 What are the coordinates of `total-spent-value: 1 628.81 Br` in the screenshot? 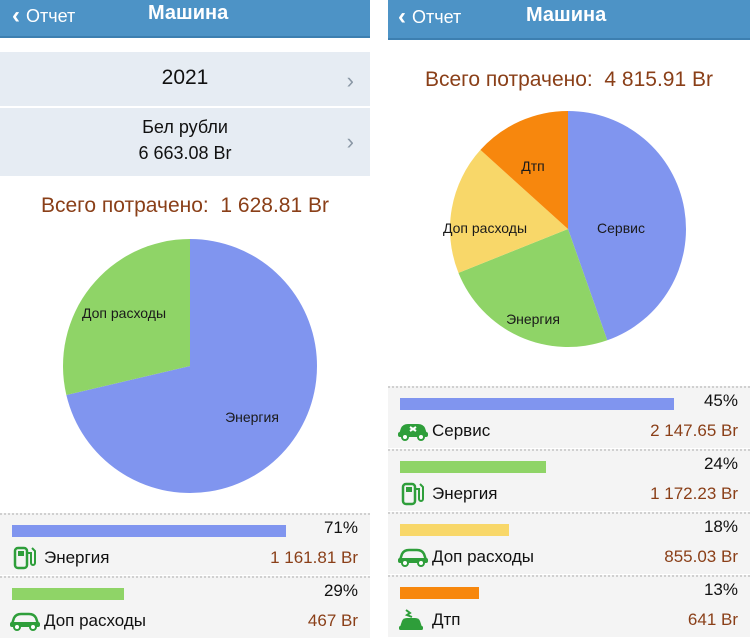 It's located at (274, 205).